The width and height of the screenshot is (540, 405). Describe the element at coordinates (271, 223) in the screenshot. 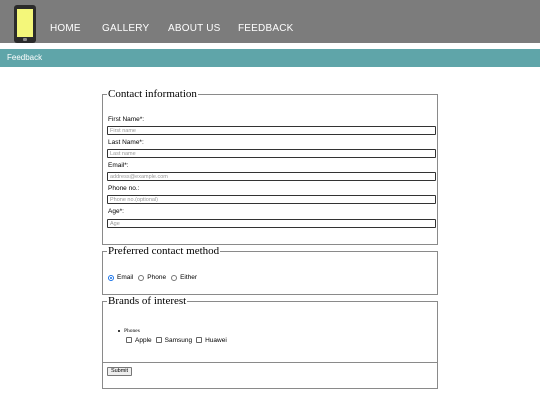

I see `age-input` at that location.